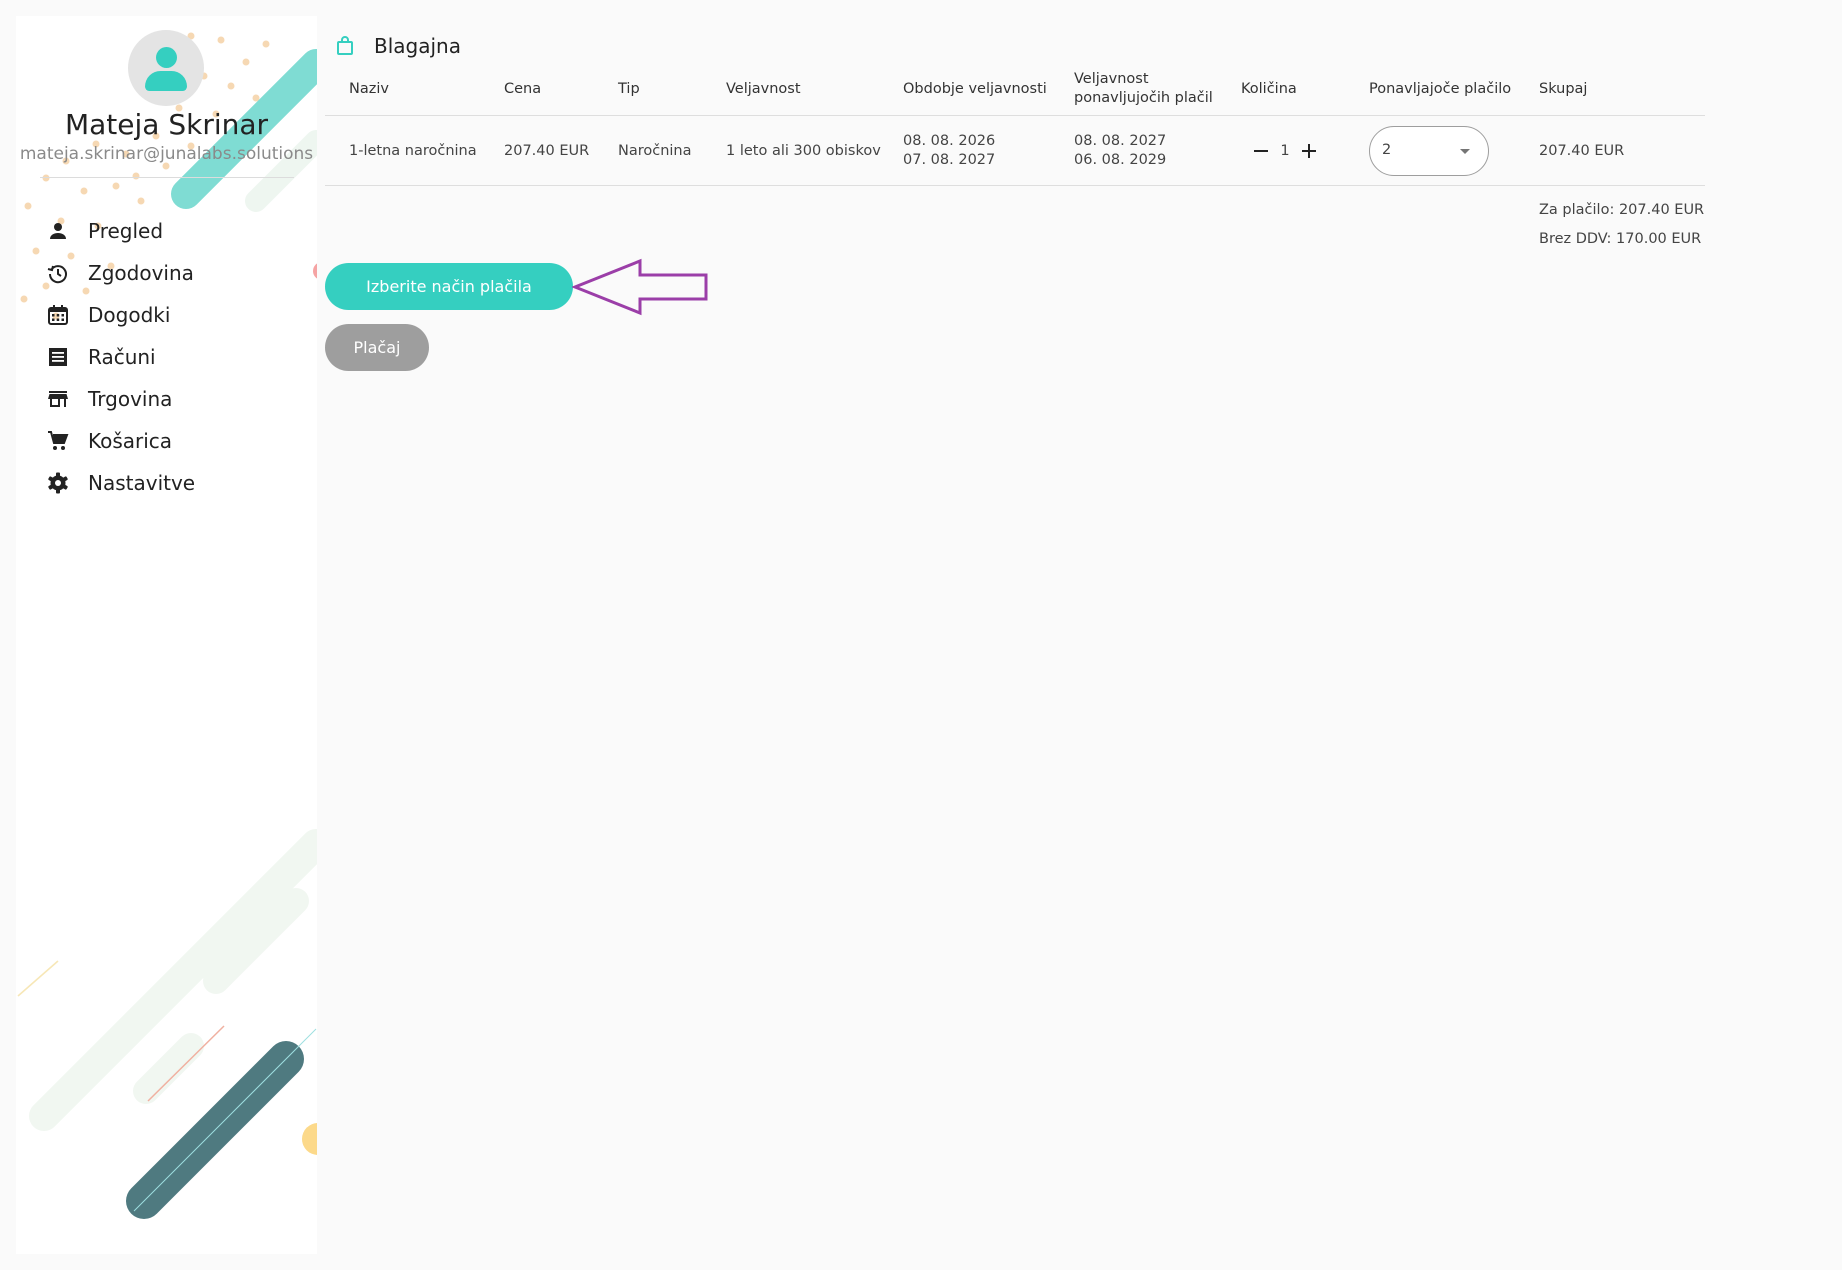 The width and height of the screenshot is (1842, 1270). What do you see at coordinates (413, 150) in the screenshot?
I see `cell-name: 1-letna naročnina` at bounding box center [413, 150].